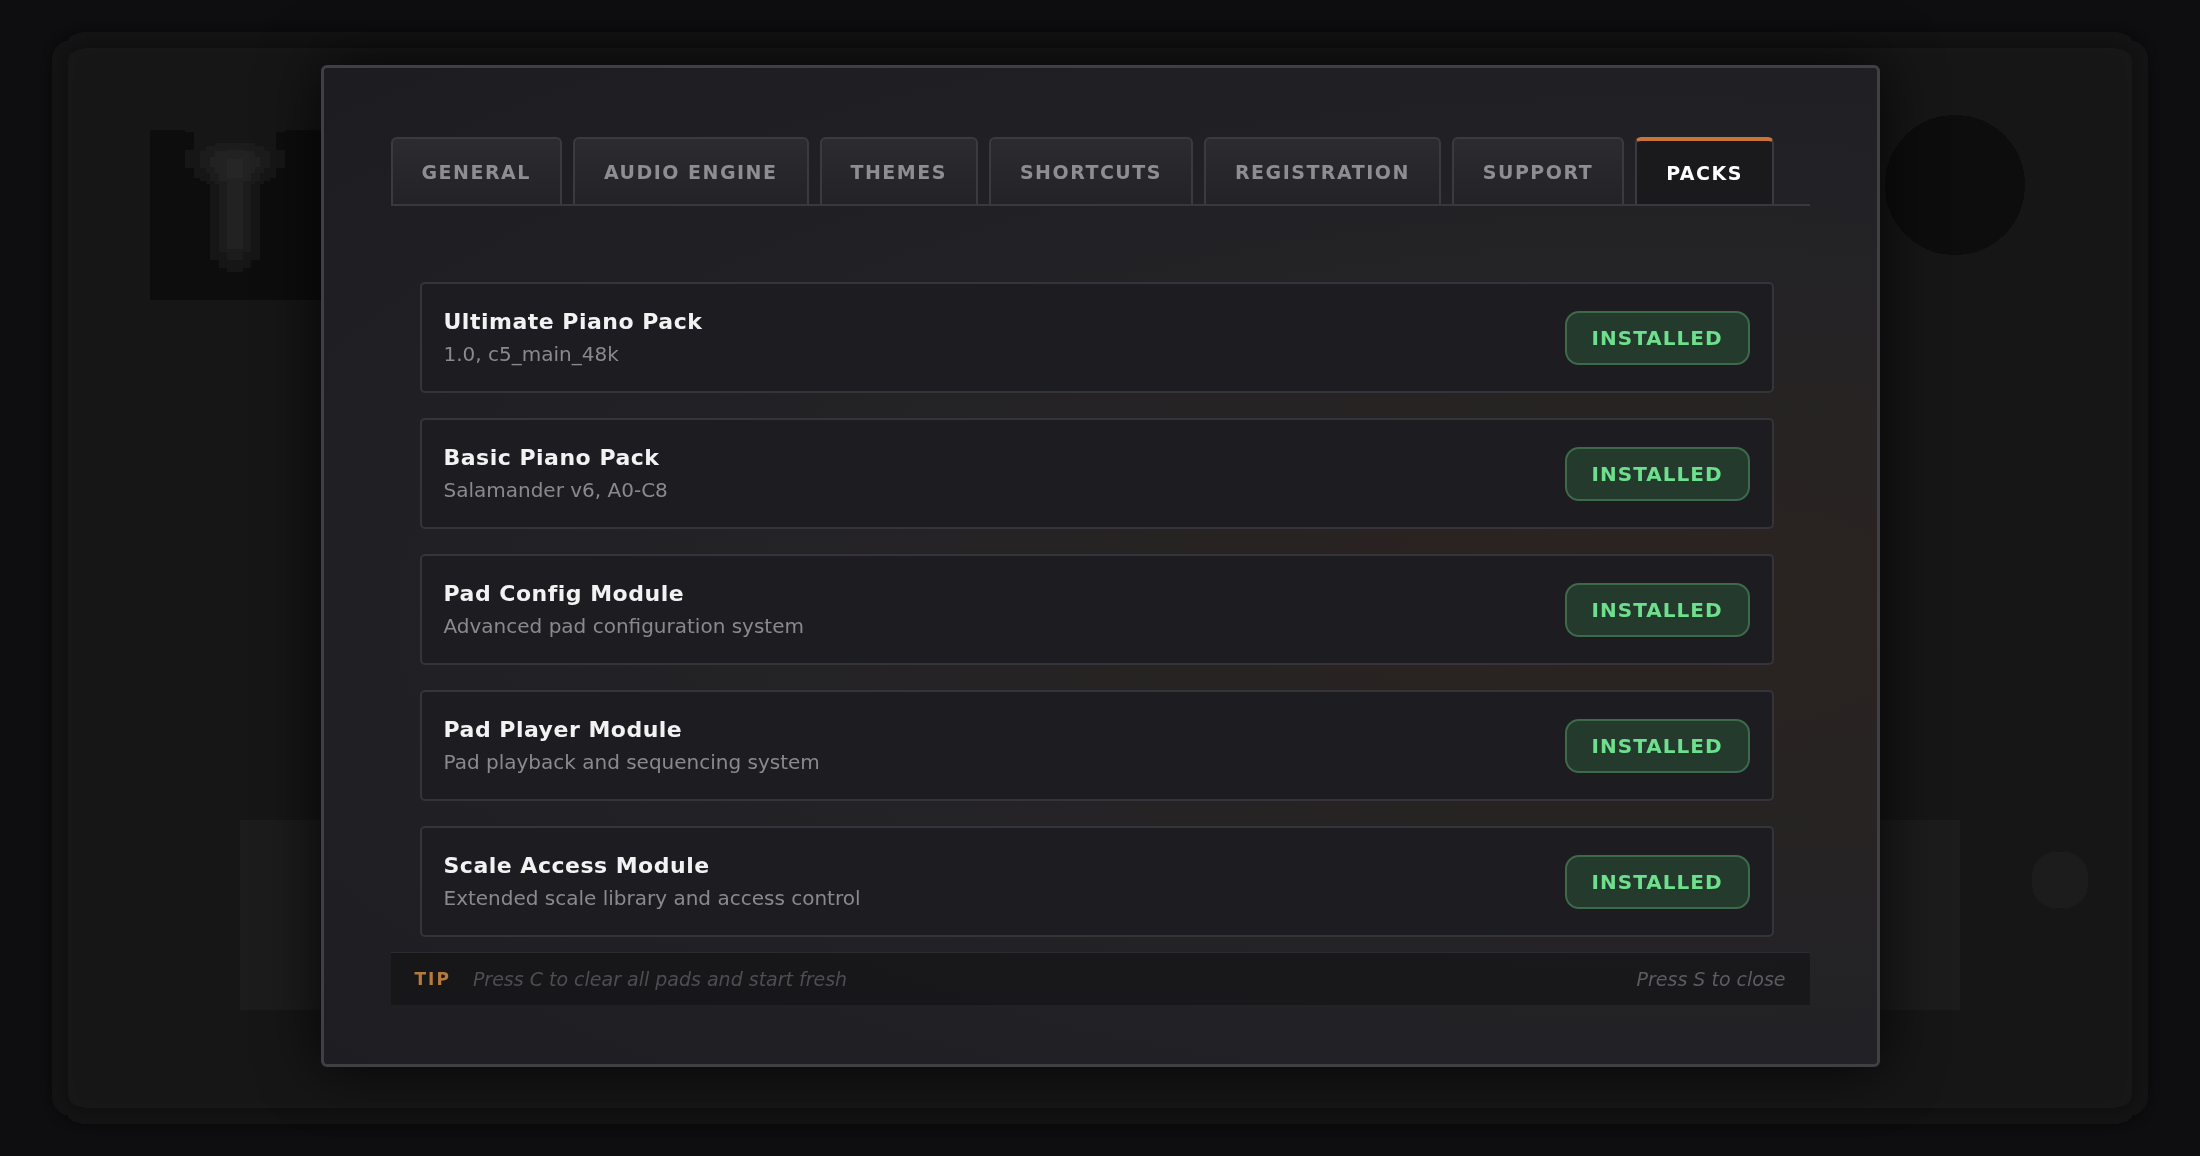 This screenshot has height=1156, width=2200. I want to click on tab: SUPPORT, so click(1538, 170).